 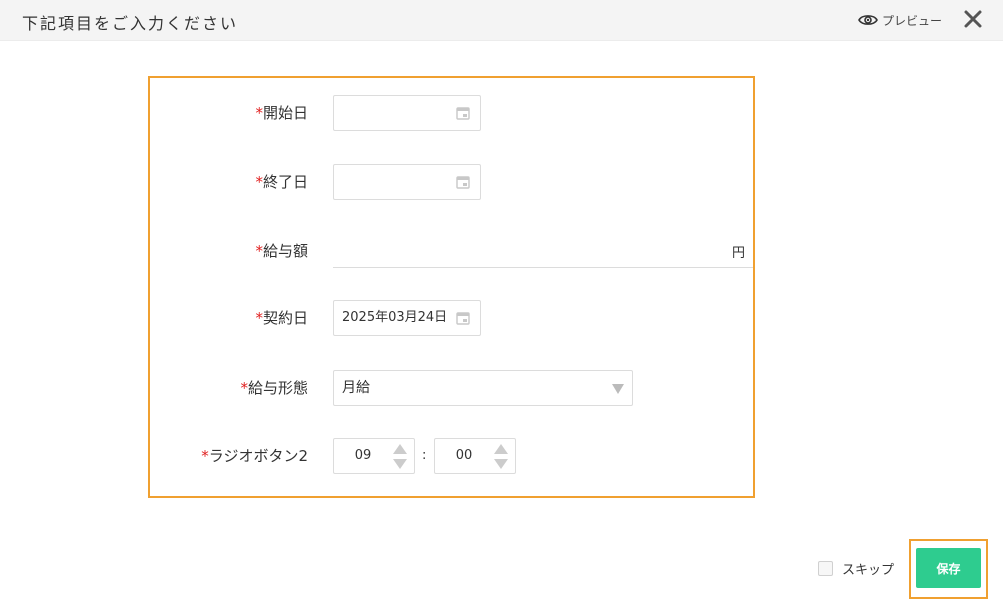 What do you see at coordinates (483, 388) in the screenshot?
I see `salary-type-select: 月給` at bounding box center [483, 388].